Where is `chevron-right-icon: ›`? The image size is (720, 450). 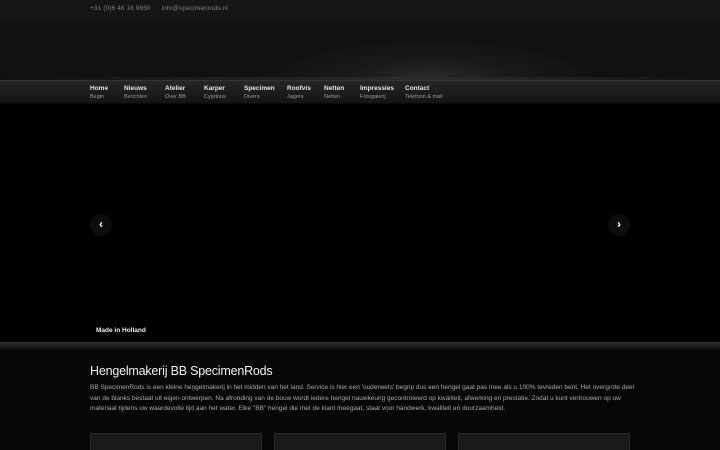
chevron-right-icon: › is located at coordinates (619, 224).